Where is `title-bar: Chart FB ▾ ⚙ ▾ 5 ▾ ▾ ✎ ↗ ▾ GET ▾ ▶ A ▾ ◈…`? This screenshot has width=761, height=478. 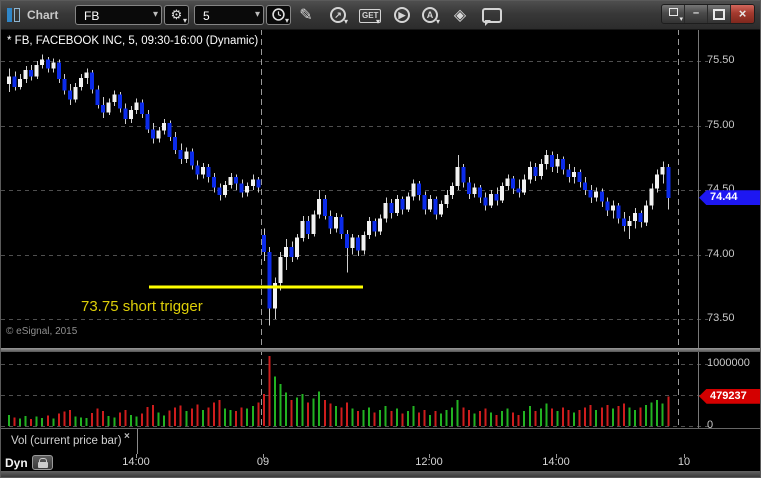 title-bar: Chart FB ▾ ⚙ ▾ 5 ▾ ▾ ✎ ↗ ▾ GET ▾ ▶ A ▾ ◈… is located at coordinates (380, 15).